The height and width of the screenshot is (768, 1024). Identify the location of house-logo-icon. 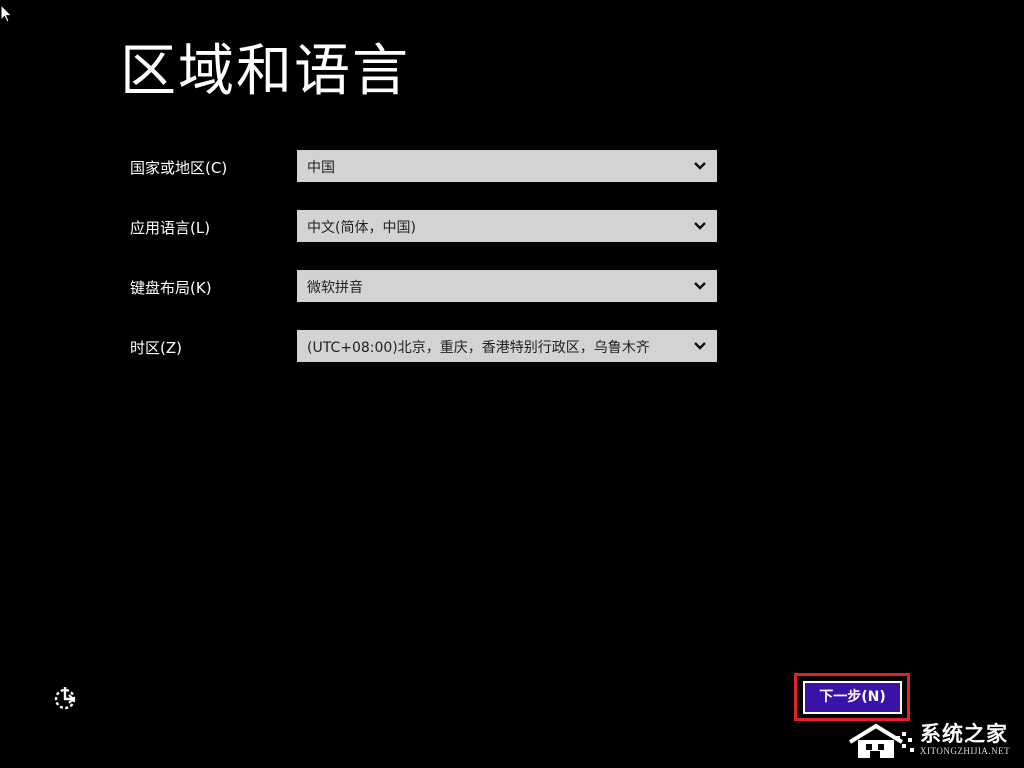
(881, 740).